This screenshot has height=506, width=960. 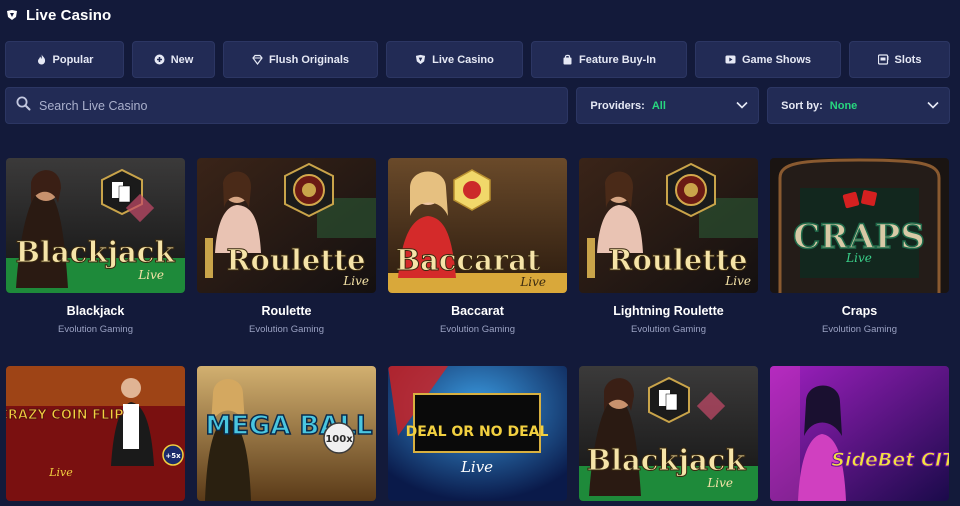 I want to click on slot-machine-icon, so click(x=883, y=59).